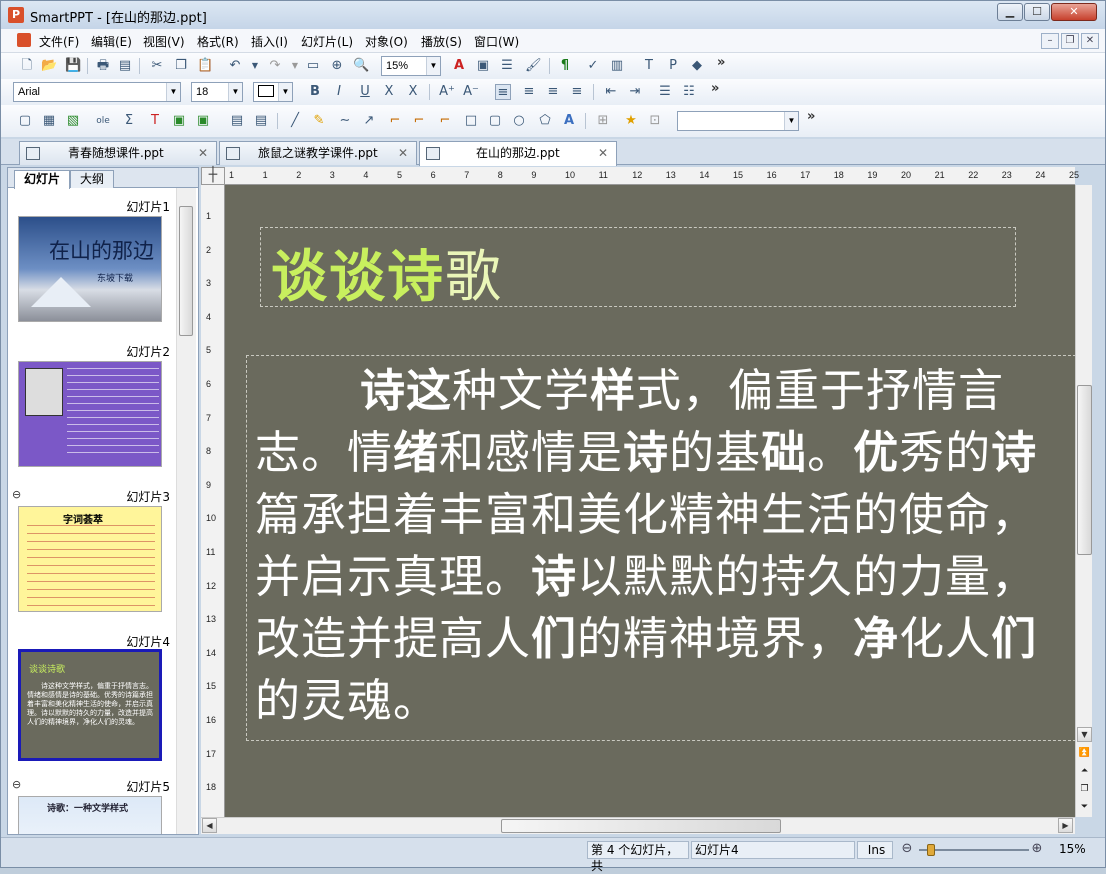  I want to click on font-name-combo: Arial ▼, so click(97, 92).